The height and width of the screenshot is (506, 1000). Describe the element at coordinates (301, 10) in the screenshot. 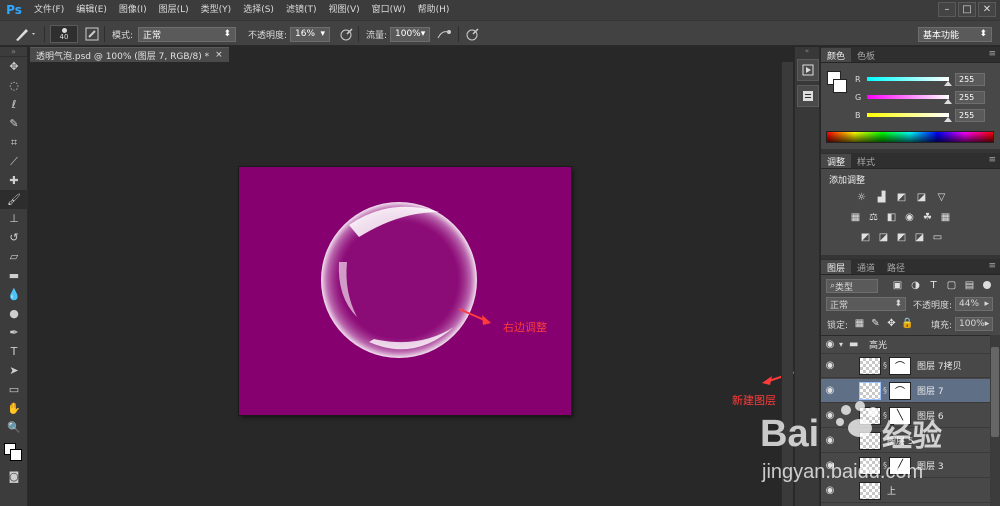

I see `menu-filter: 滤镜(T)` at that location.